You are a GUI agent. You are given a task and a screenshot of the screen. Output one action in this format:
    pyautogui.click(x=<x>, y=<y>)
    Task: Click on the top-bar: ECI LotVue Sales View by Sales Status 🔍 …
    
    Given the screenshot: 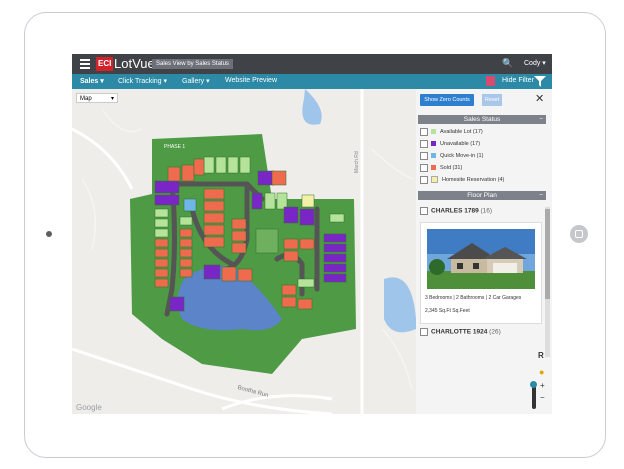 What is the action you would take?
    pyautogui.click(x=312, y=64)
    